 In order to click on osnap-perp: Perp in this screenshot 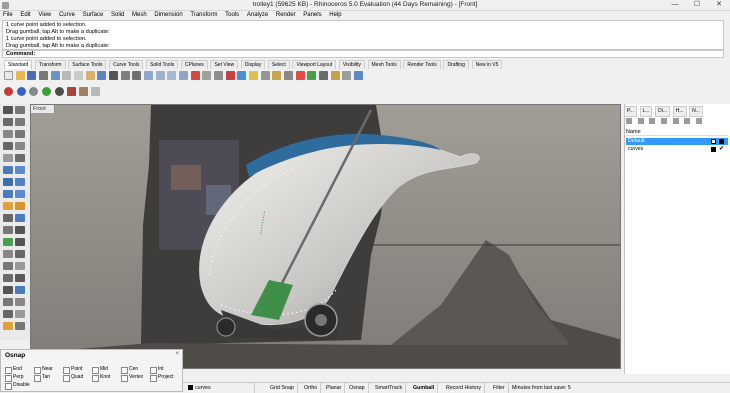, I will do `click(14, 378)`.